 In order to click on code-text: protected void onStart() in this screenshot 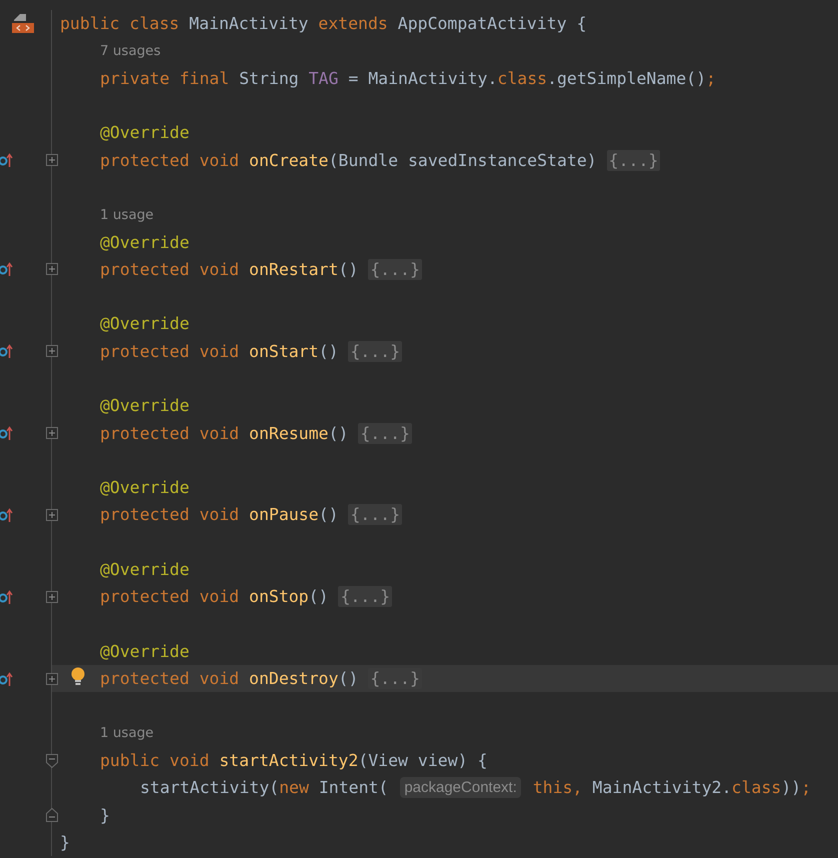, I will do `click(220, 351)`.